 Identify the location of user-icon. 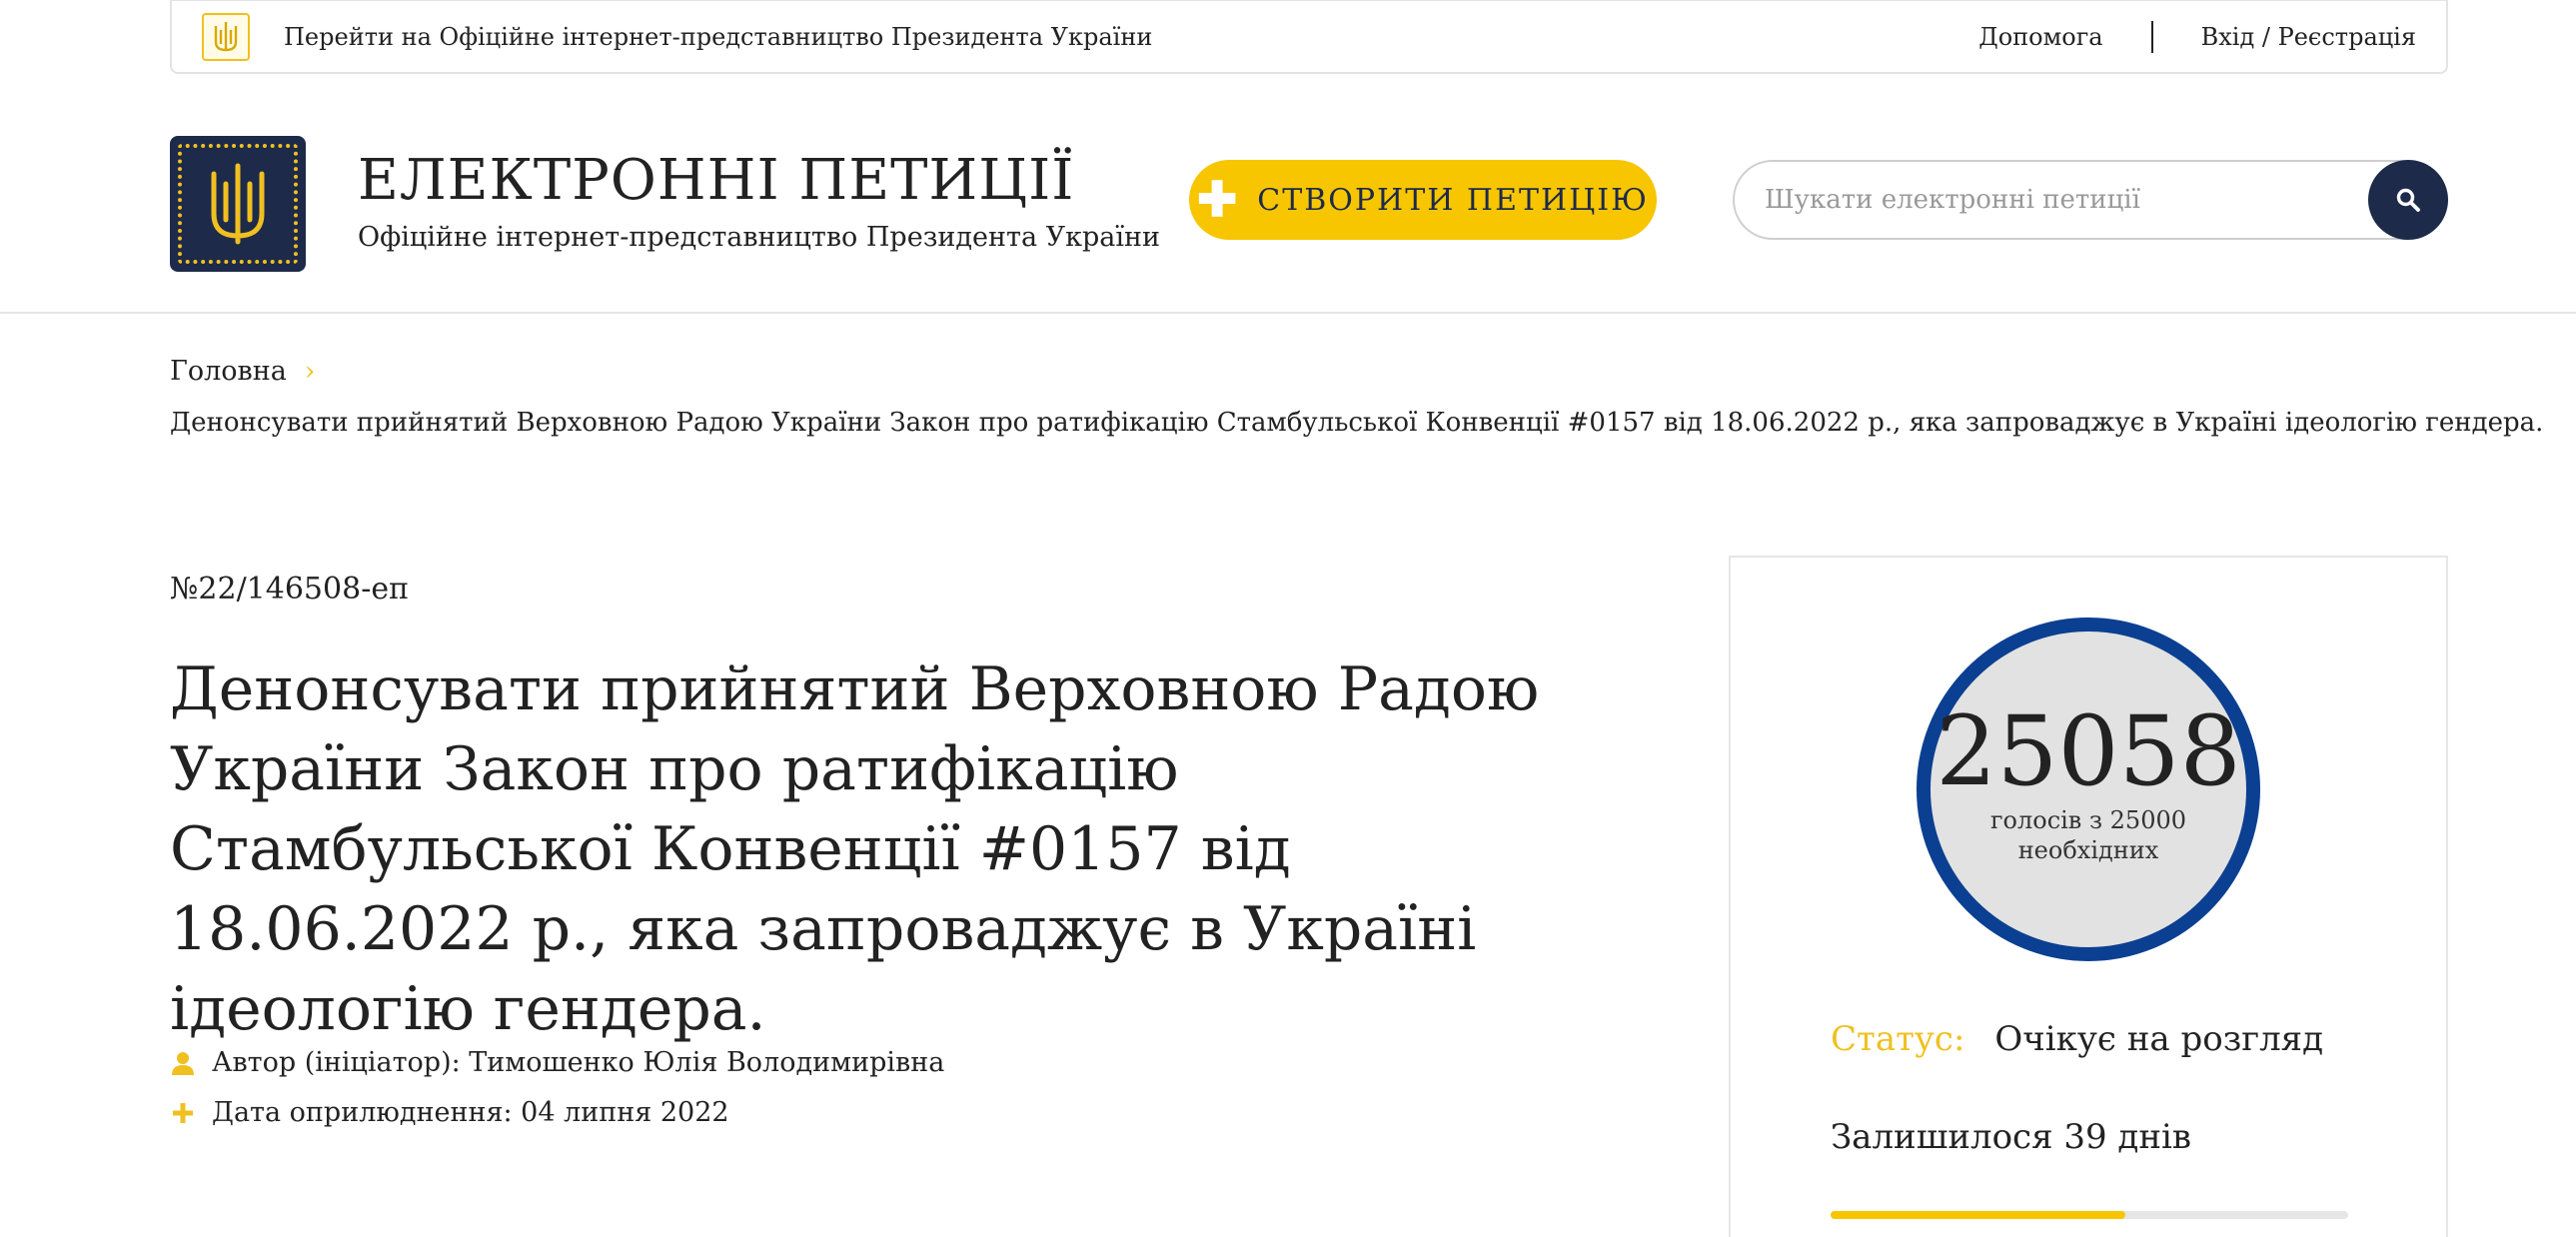
(183, 1063).